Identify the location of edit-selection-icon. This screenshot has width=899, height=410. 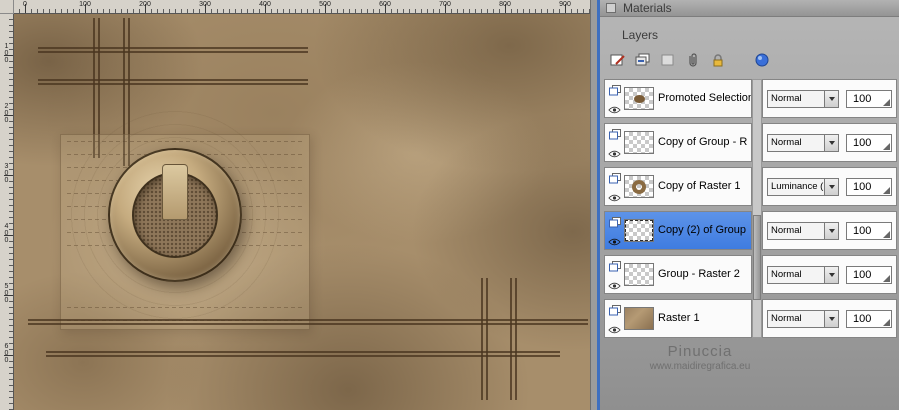
(762, 60).